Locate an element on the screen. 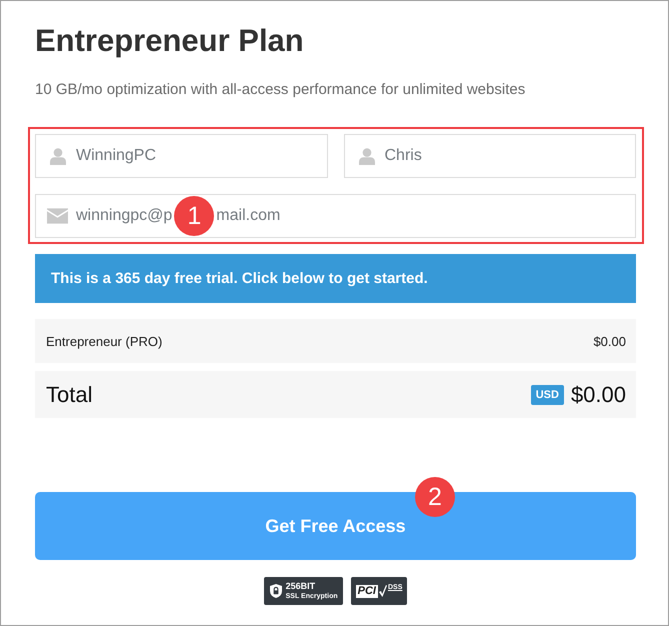 This screenshot has width=669, height=626. field-value: winningpc@p is located at coordinates (124, 216).